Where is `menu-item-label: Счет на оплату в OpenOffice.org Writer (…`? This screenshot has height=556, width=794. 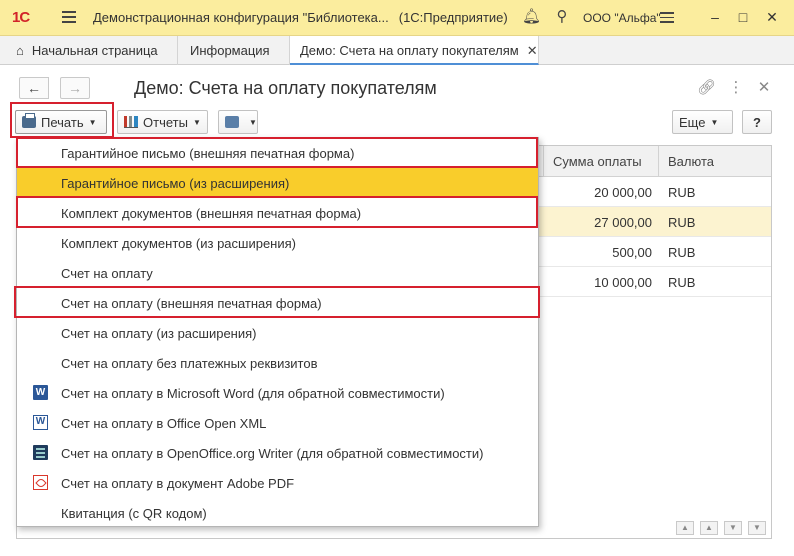 menu-item-label: Счет на оплату в OpenOffice.org Writer (… is located at coordinates (272, 453).